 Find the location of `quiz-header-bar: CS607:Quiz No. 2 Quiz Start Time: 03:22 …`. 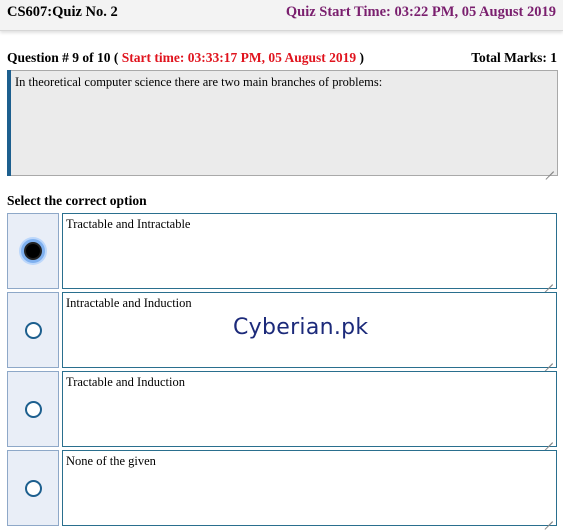

quiz-header-bar: CS607:Quiz No. 2 Quiz Start Time: 03:22 … is located at coordinates (281, 15).